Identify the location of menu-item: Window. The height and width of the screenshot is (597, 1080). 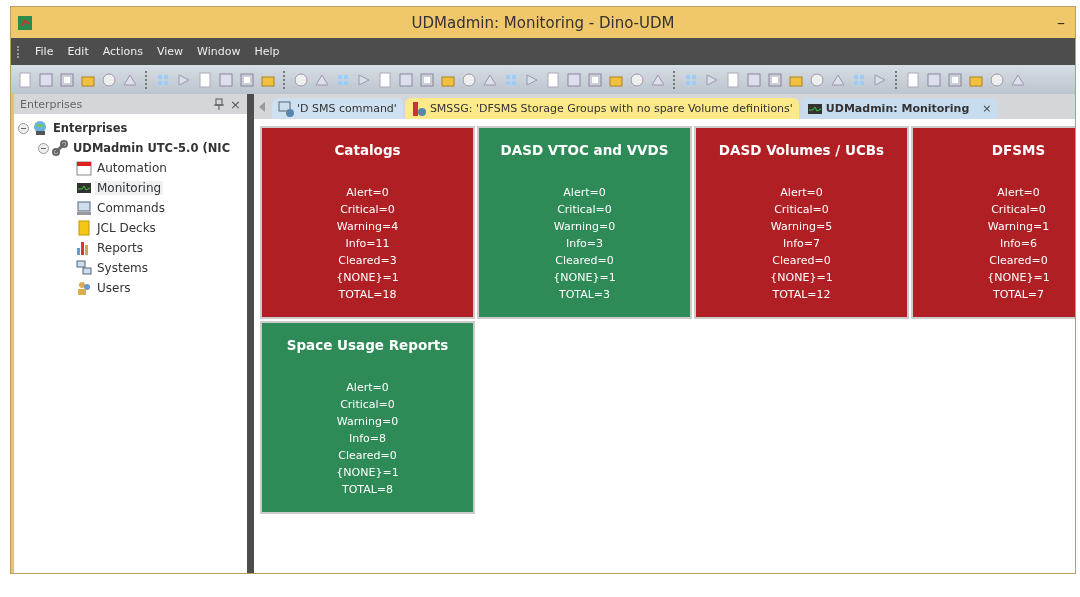
(219, 51).